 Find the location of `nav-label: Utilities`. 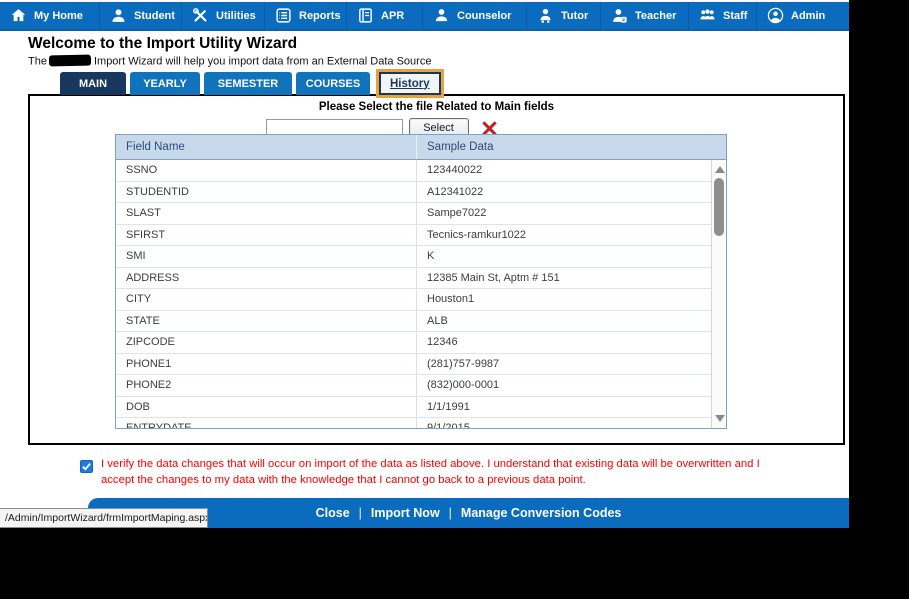

nav-label: Utilities is located at coordinates (236, 15).